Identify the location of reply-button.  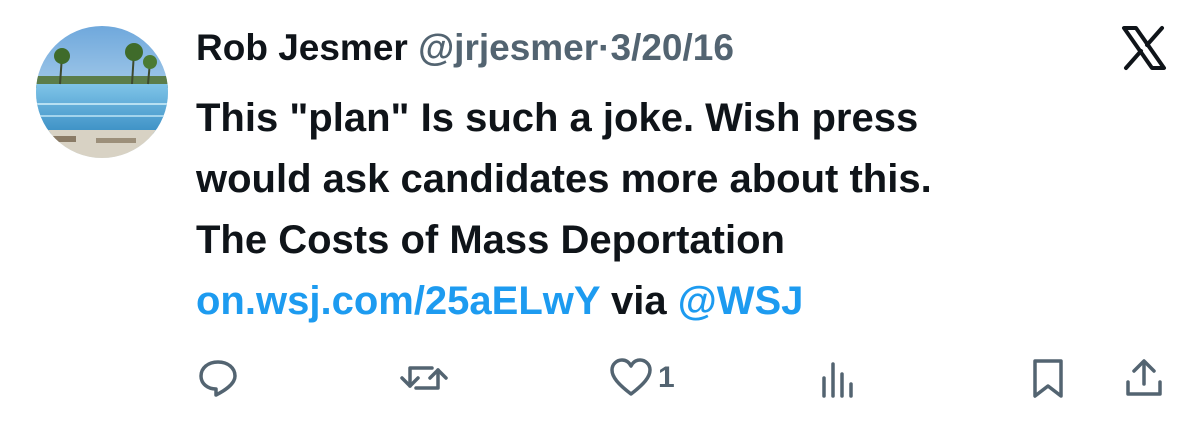
(218, 378).